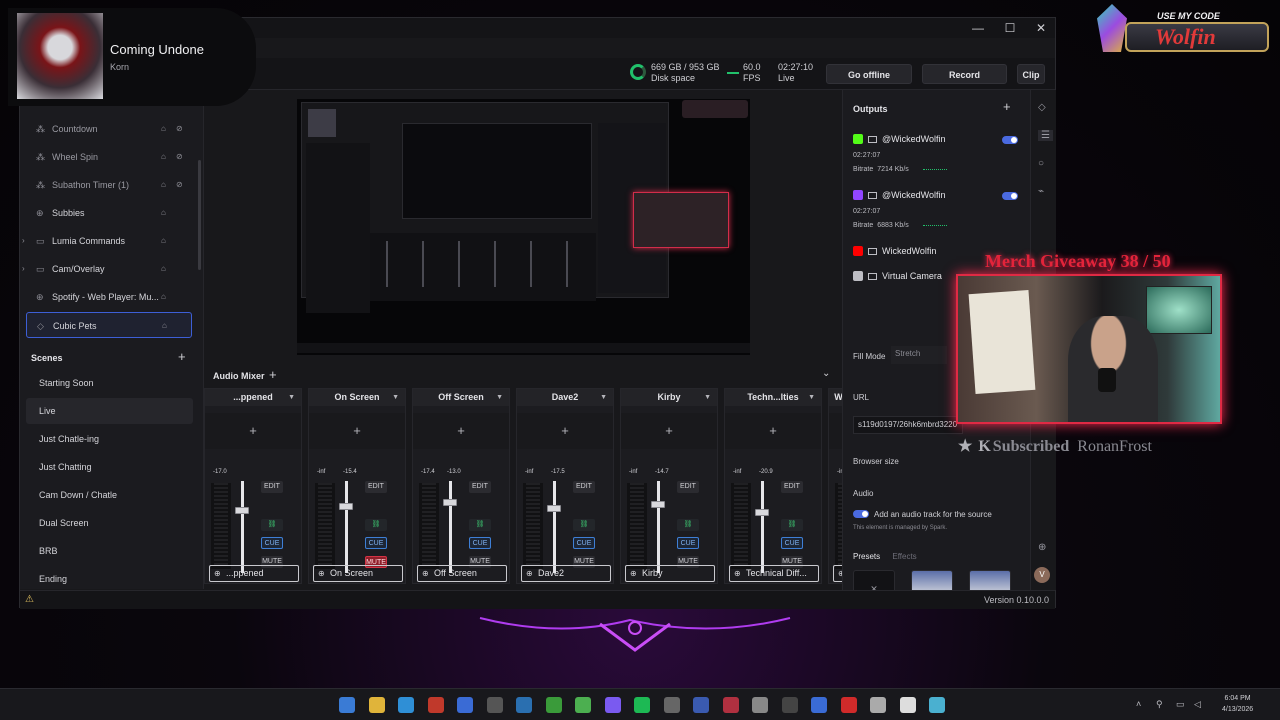 This screenshot has width=1280, height=720. I want to click on strip-footer: ⊕ Dave2, so click(566, 573).